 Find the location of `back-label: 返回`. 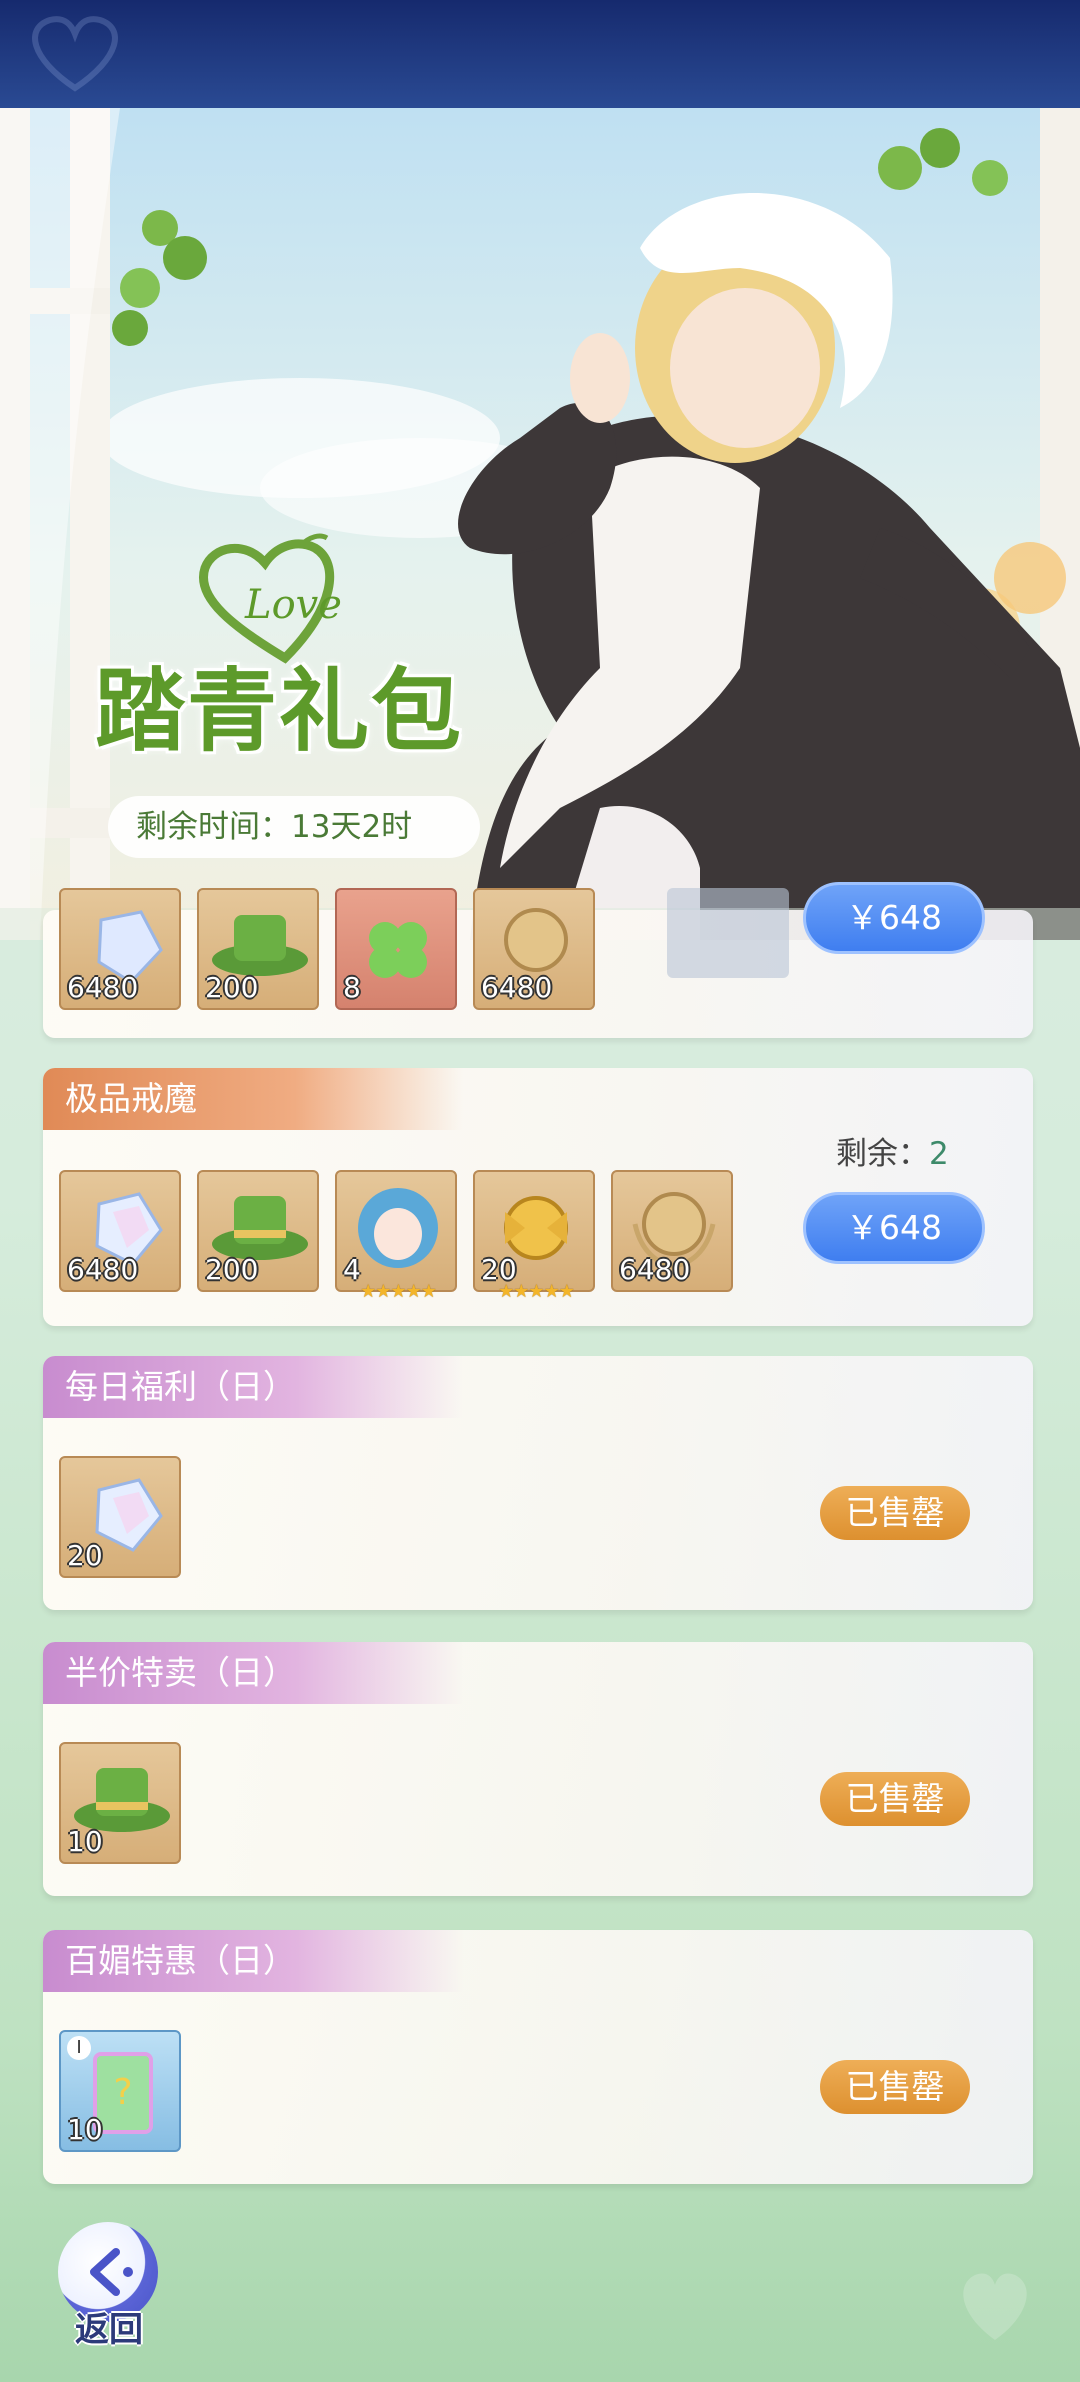

back-label: 返回 is located at coordinates (109, 2330).